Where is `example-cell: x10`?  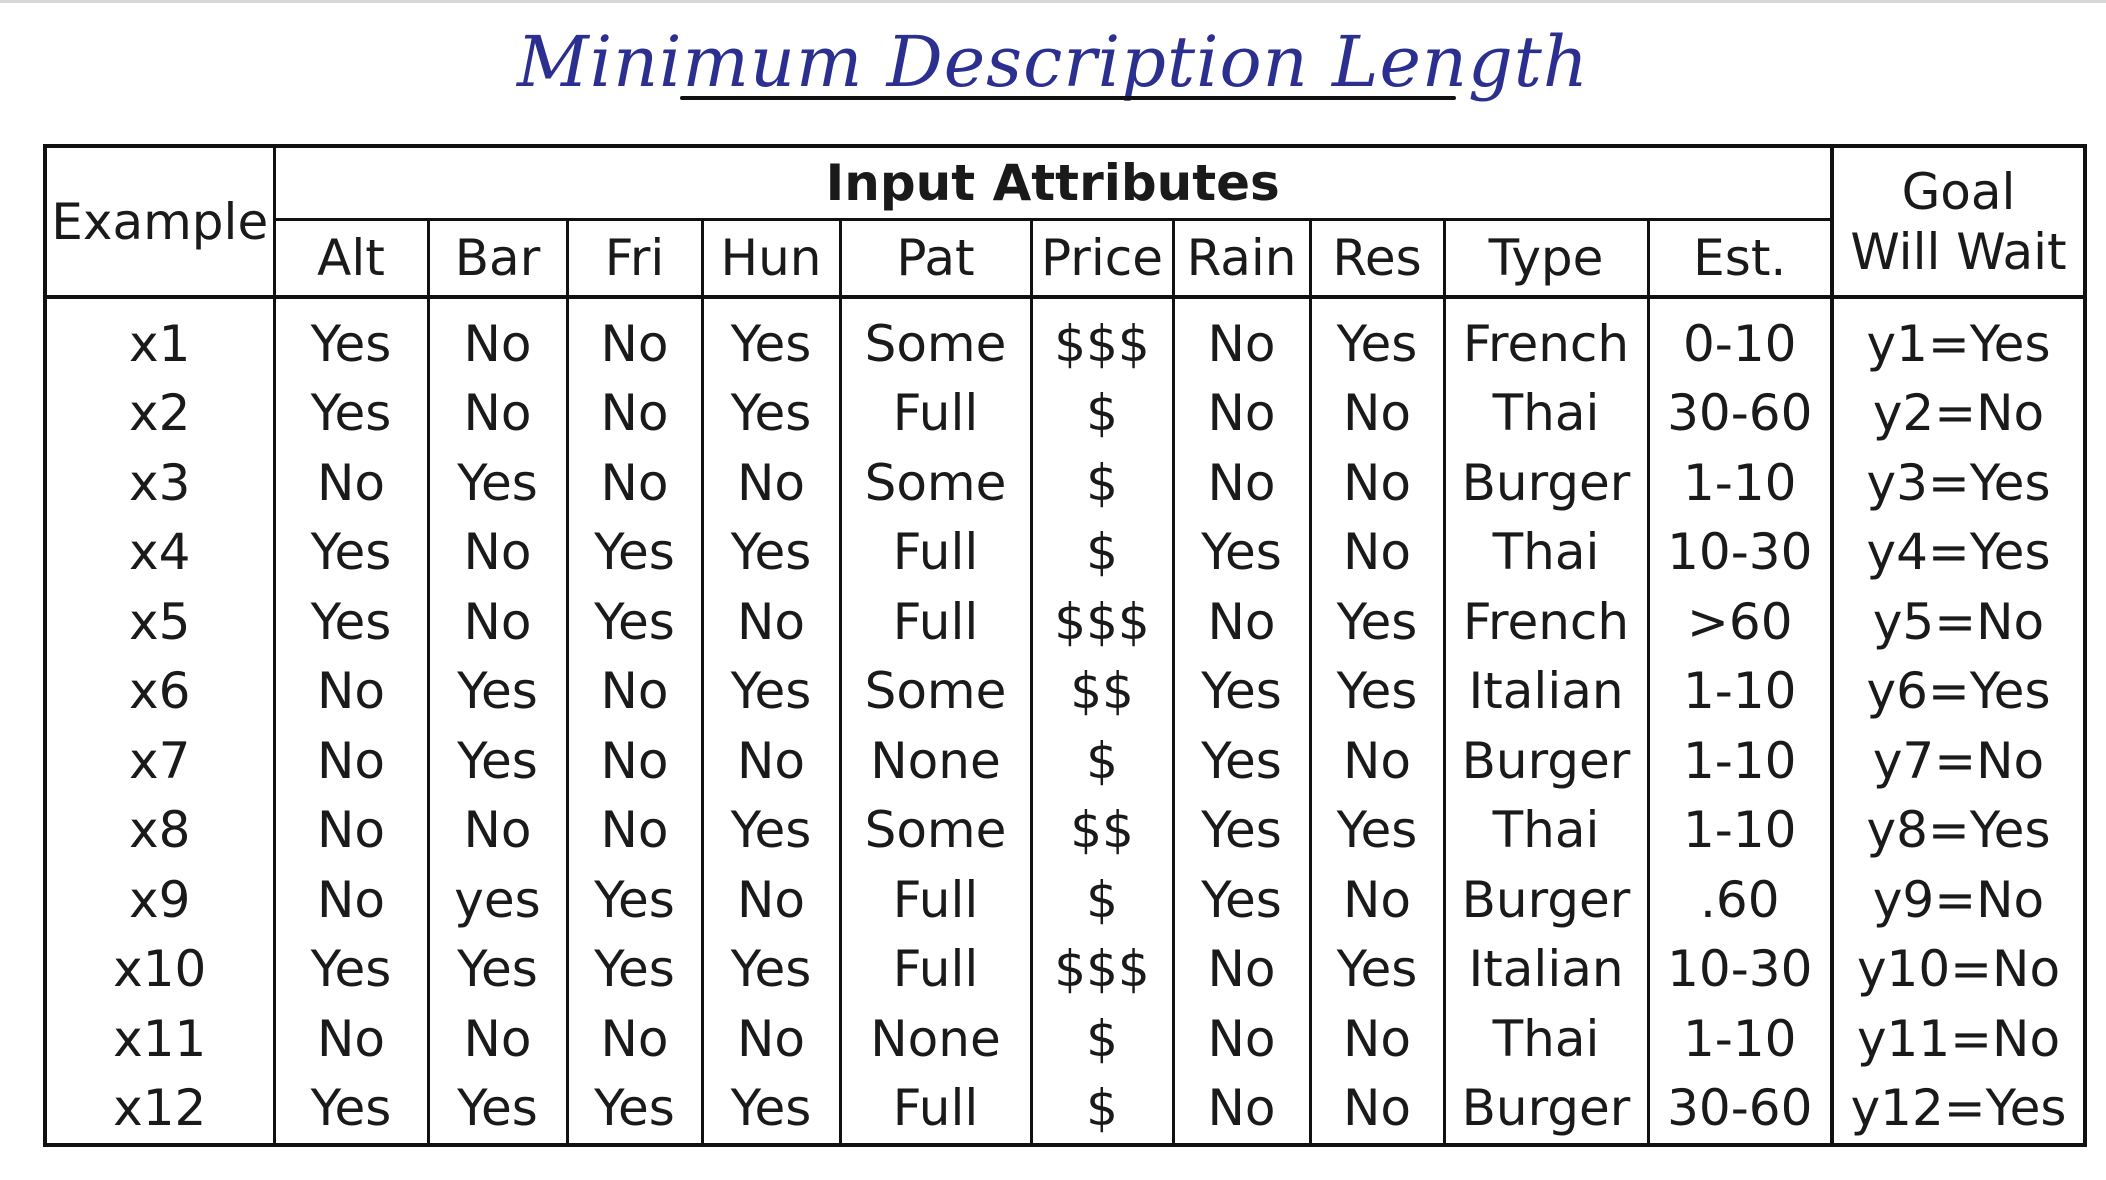 example-cell: x10 is located at coordinates (159, 969).